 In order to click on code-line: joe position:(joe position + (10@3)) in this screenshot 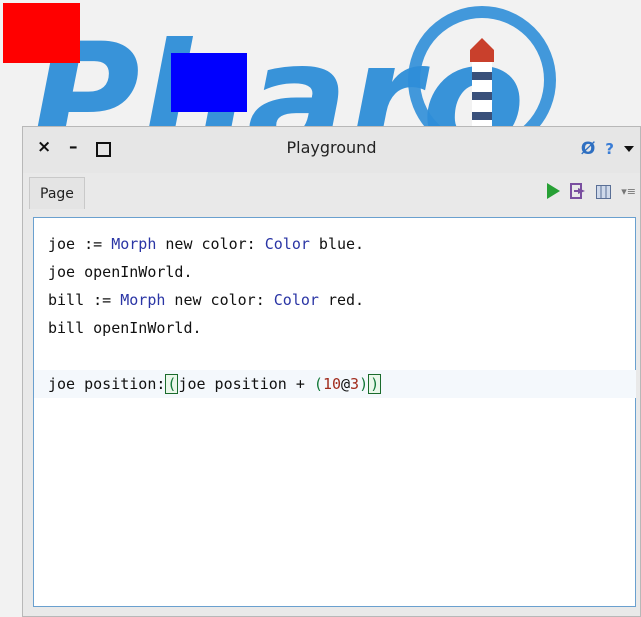, I will do `click(335, 384)`.